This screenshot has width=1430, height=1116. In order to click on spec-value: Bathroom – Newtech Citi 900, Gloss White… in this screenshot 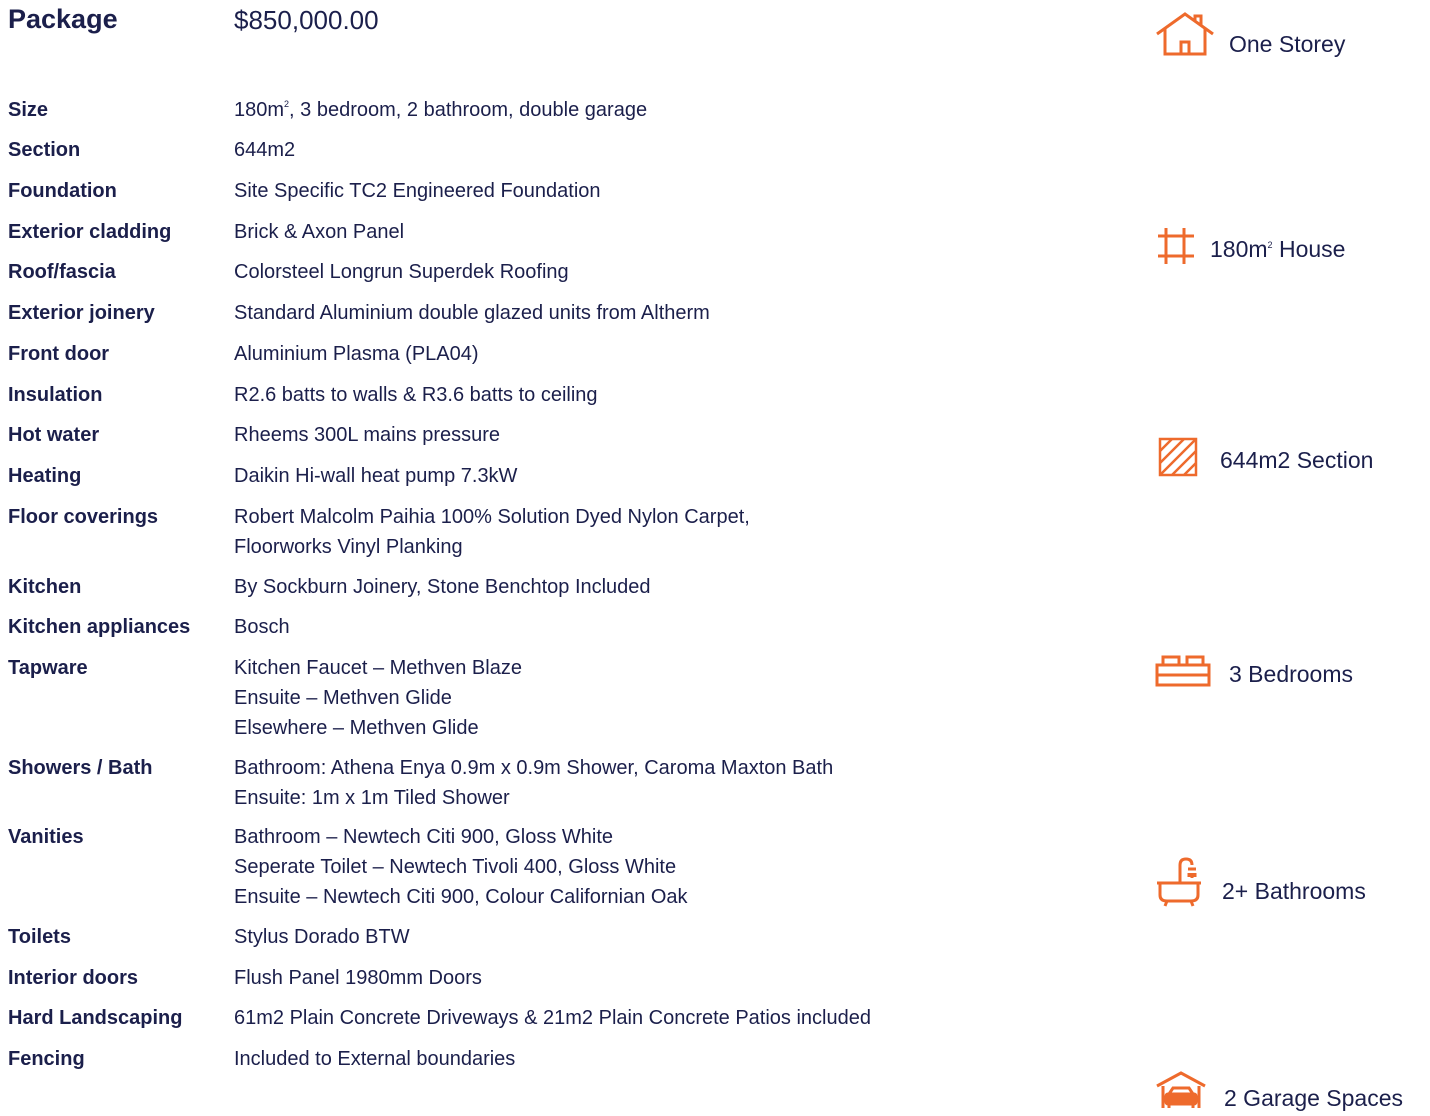, I will do `click(621, 867)`.